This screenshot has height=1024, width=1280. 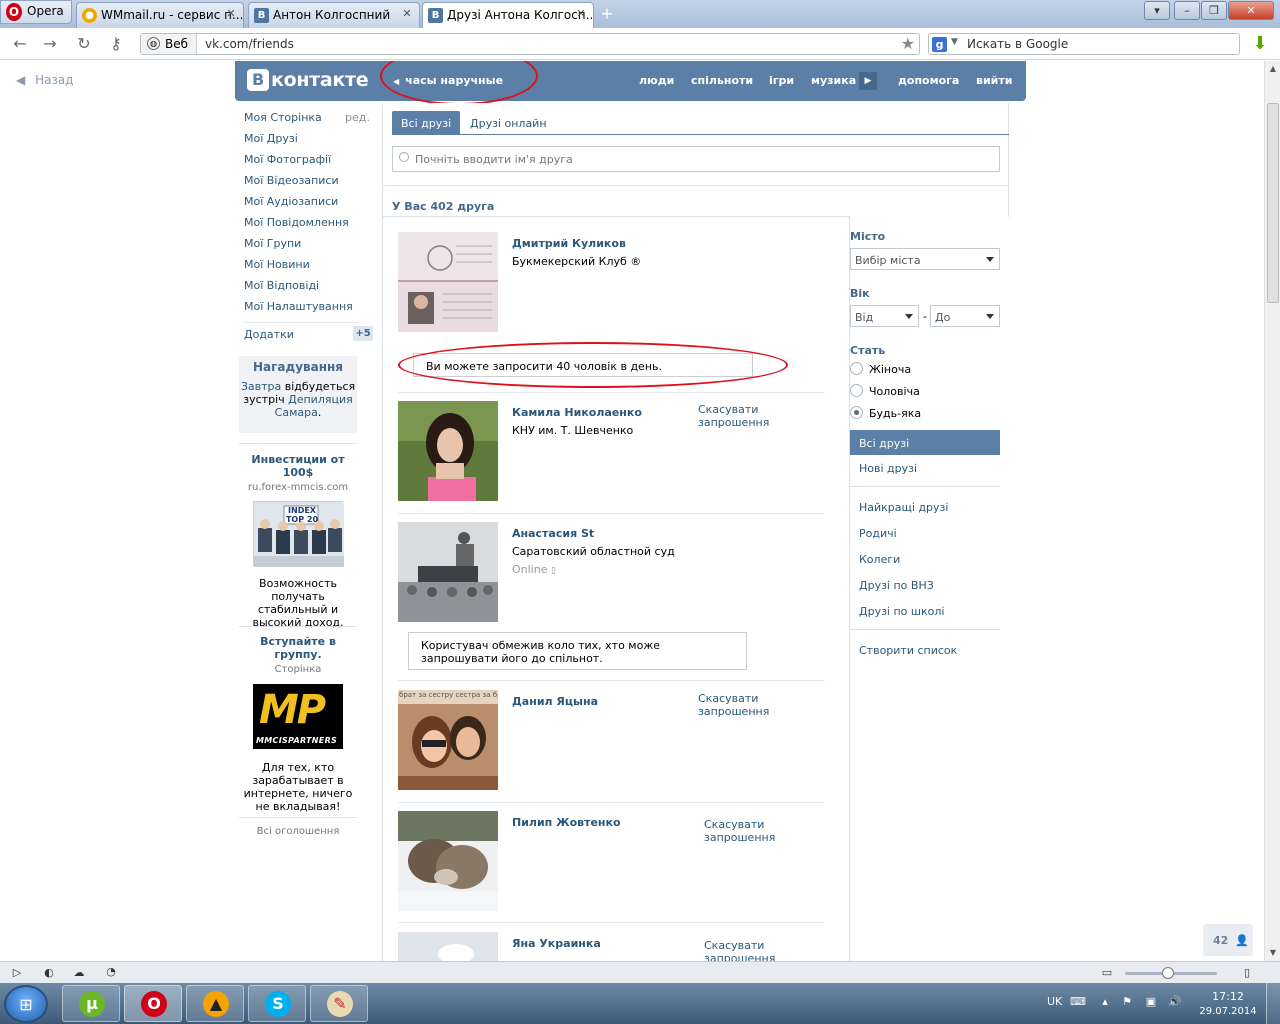 What do you see at coordinates (868, 81) in the screenshot?
I see `nav-play-icon: ▶` at bounding box center [868, 81].